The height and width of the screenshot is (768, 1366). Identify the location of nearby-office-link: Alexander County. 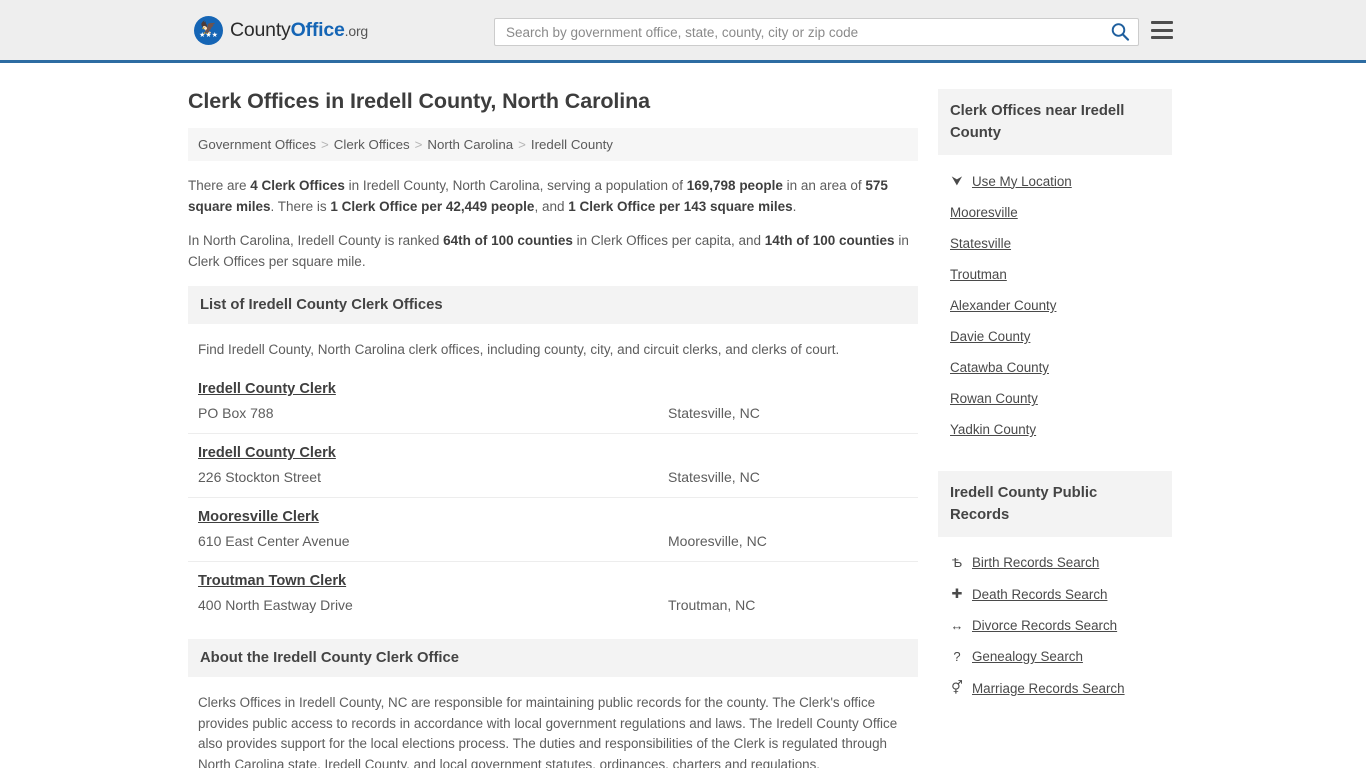
(1003, 305).